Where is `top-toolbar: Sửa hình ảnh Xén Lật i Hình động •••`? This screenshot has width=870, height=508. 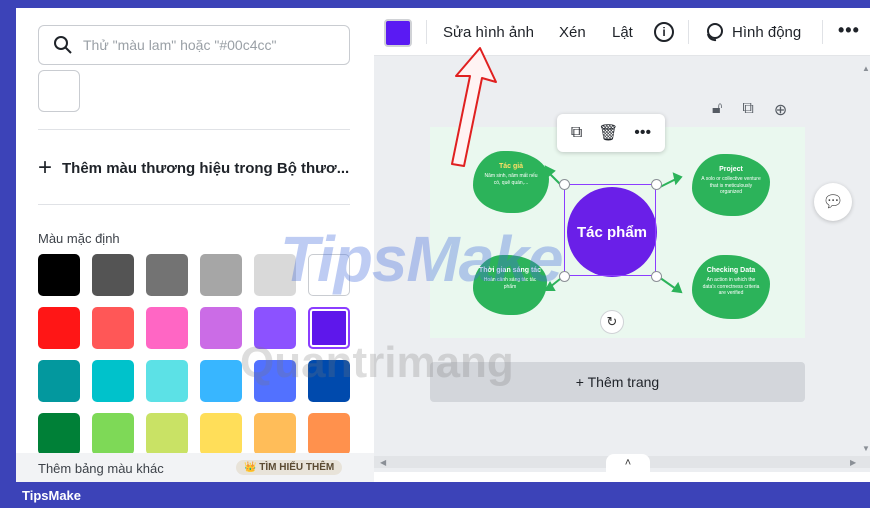 top-toolbar: Sửa hình ảnh Xén Lật i Hình động ••• is located at coordinates (622, 32).